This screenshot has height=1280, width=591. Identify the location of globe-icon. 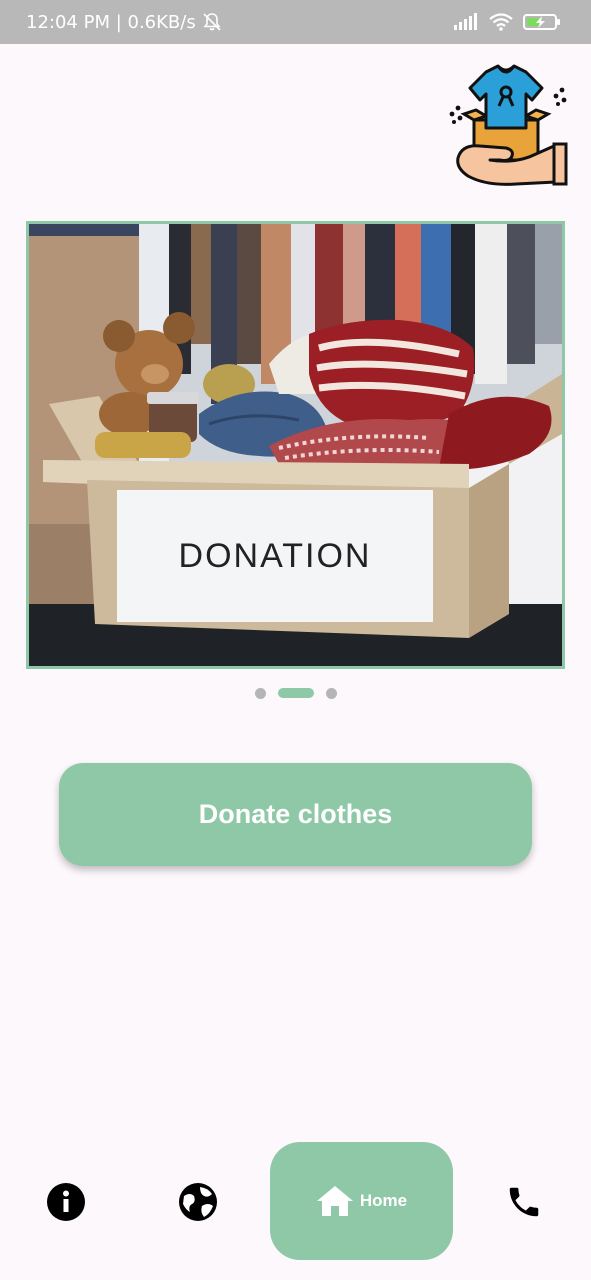
(198, 1202).